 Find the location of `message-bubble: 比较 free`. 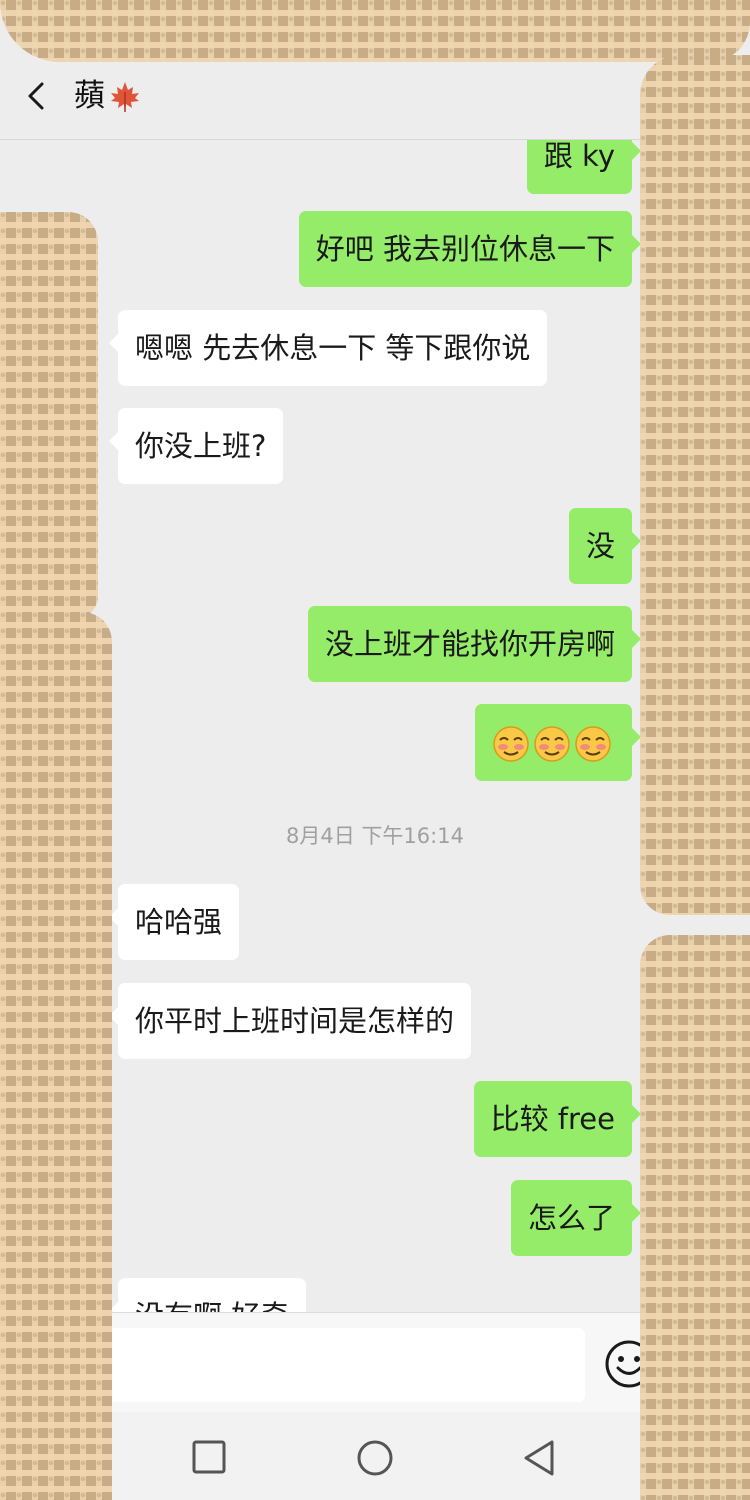

message-bubble: 比较 free is located at coordinates (552, 1119).